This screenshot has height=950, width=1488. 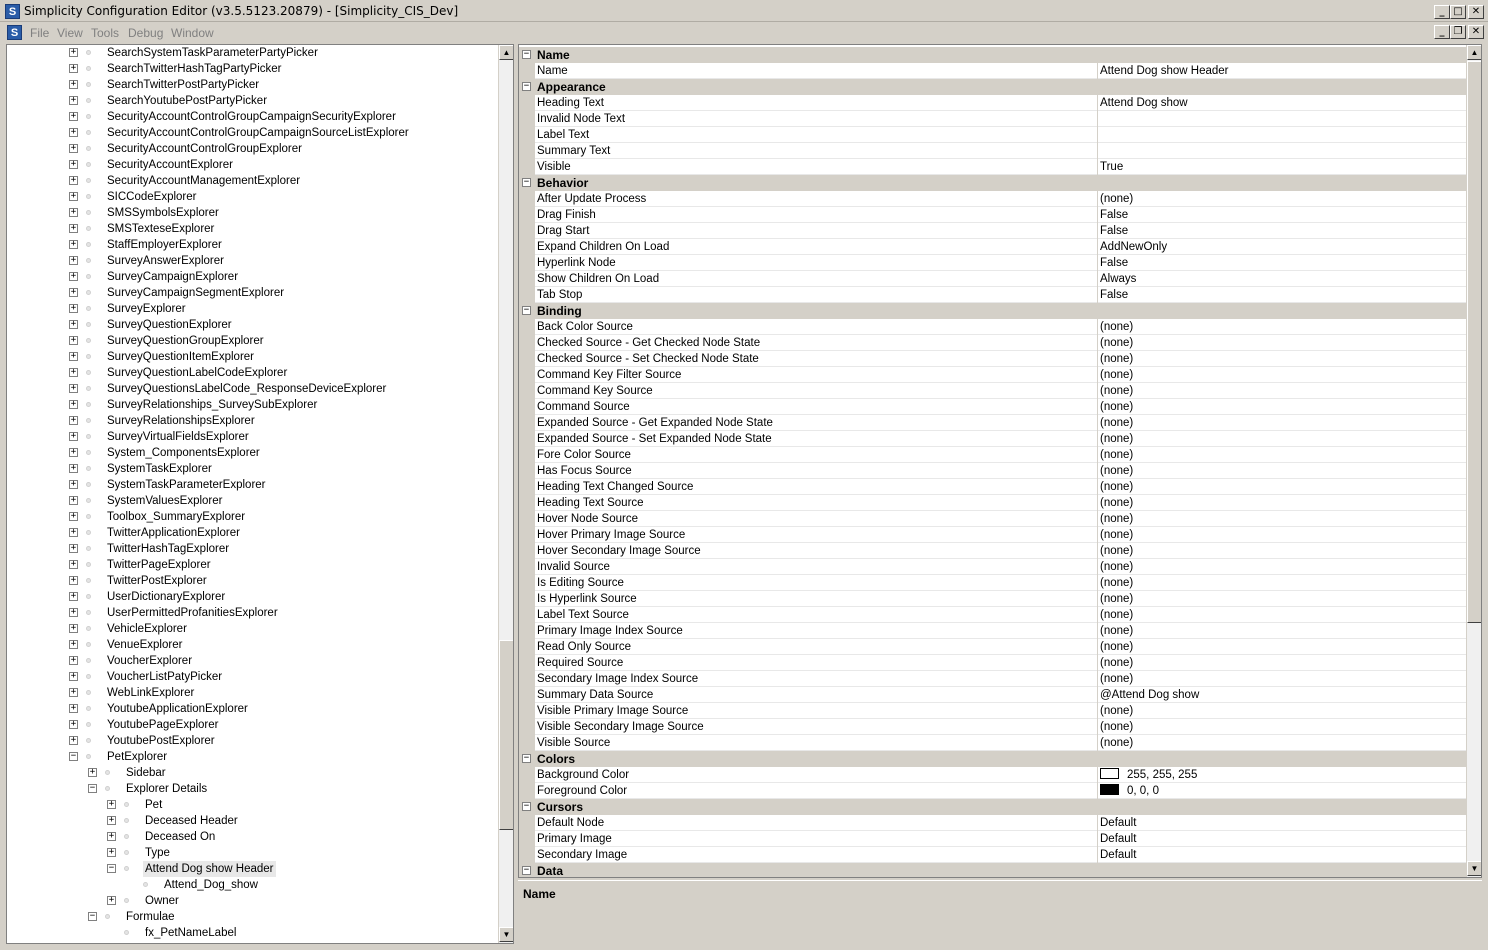 I want to click on property-value: Default, so click(x=1116, y=823).